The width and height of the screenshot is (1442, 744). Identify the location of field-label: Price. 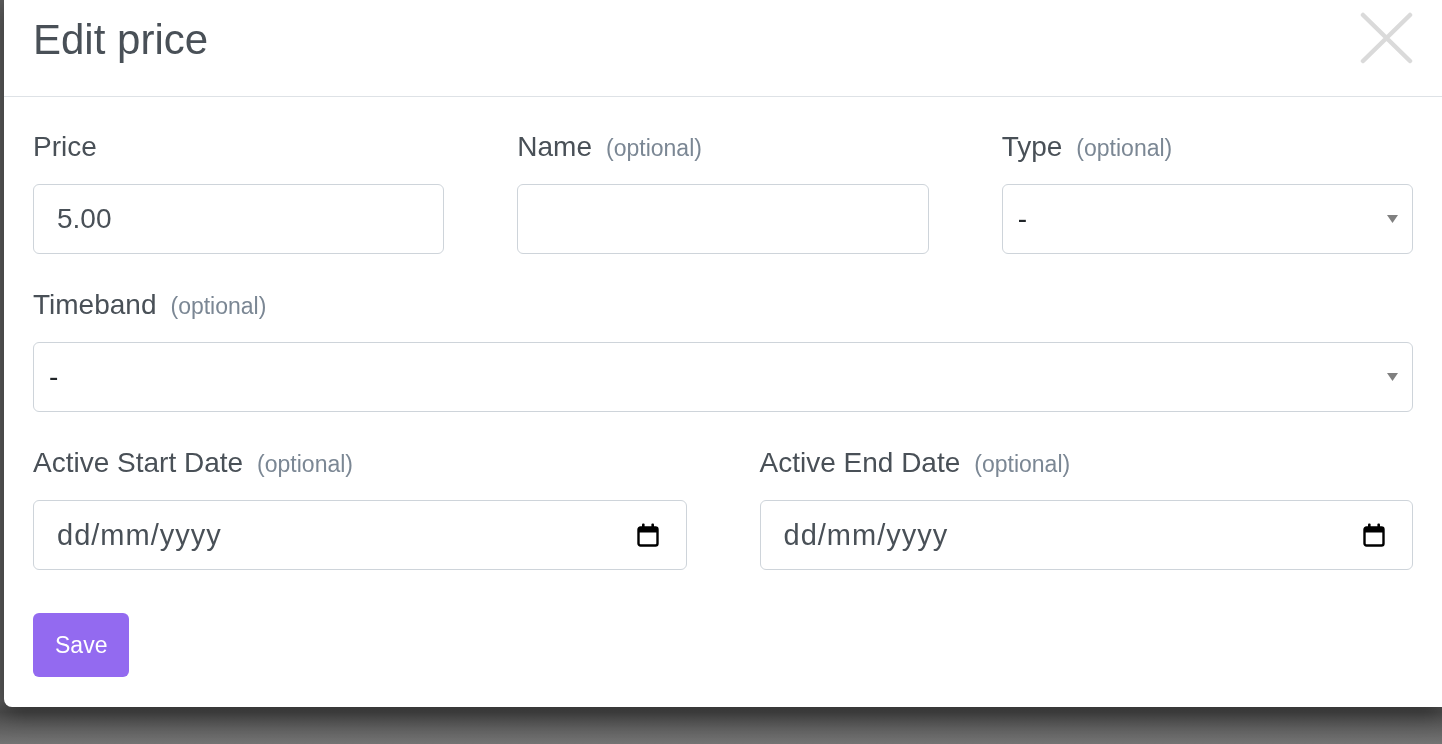
(65, 147).